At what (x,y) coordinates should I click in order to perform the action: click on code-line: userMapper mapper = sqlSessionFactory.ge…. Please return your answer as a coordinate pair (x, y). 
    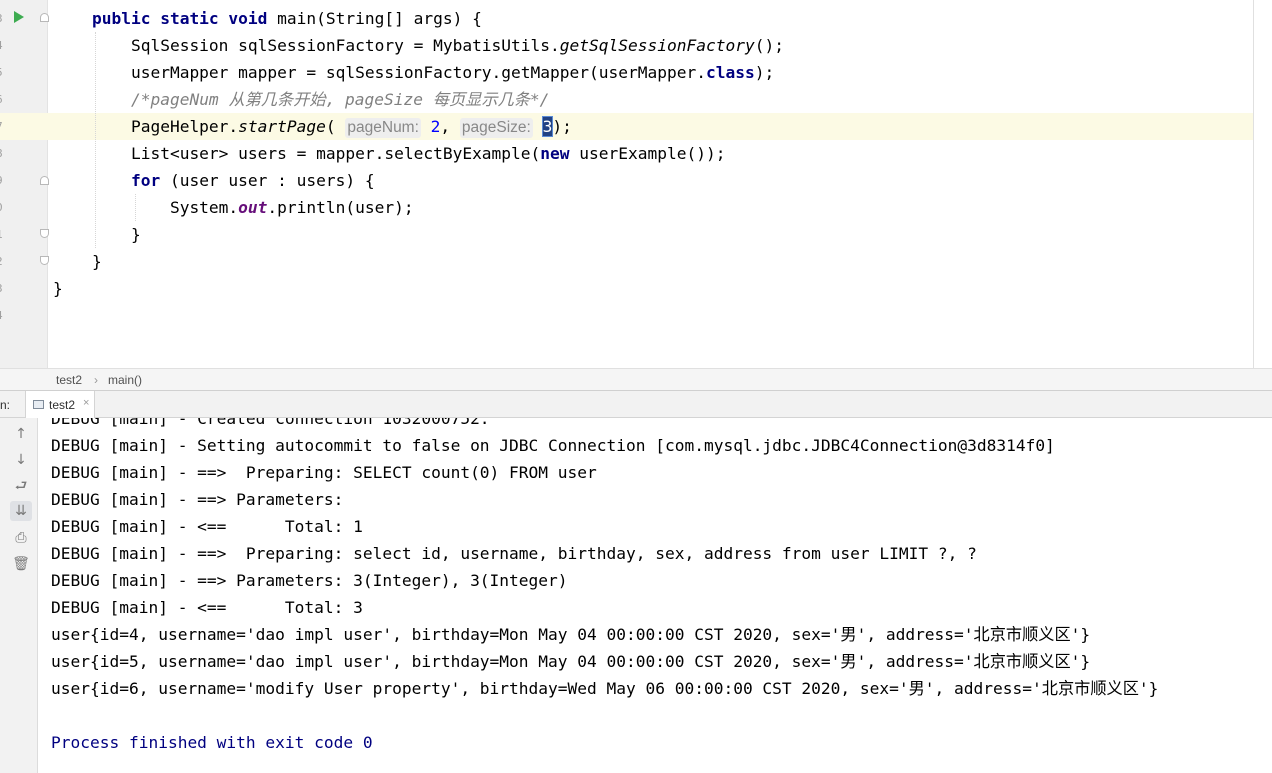
    Looking at the image, I should click on (413, 72).